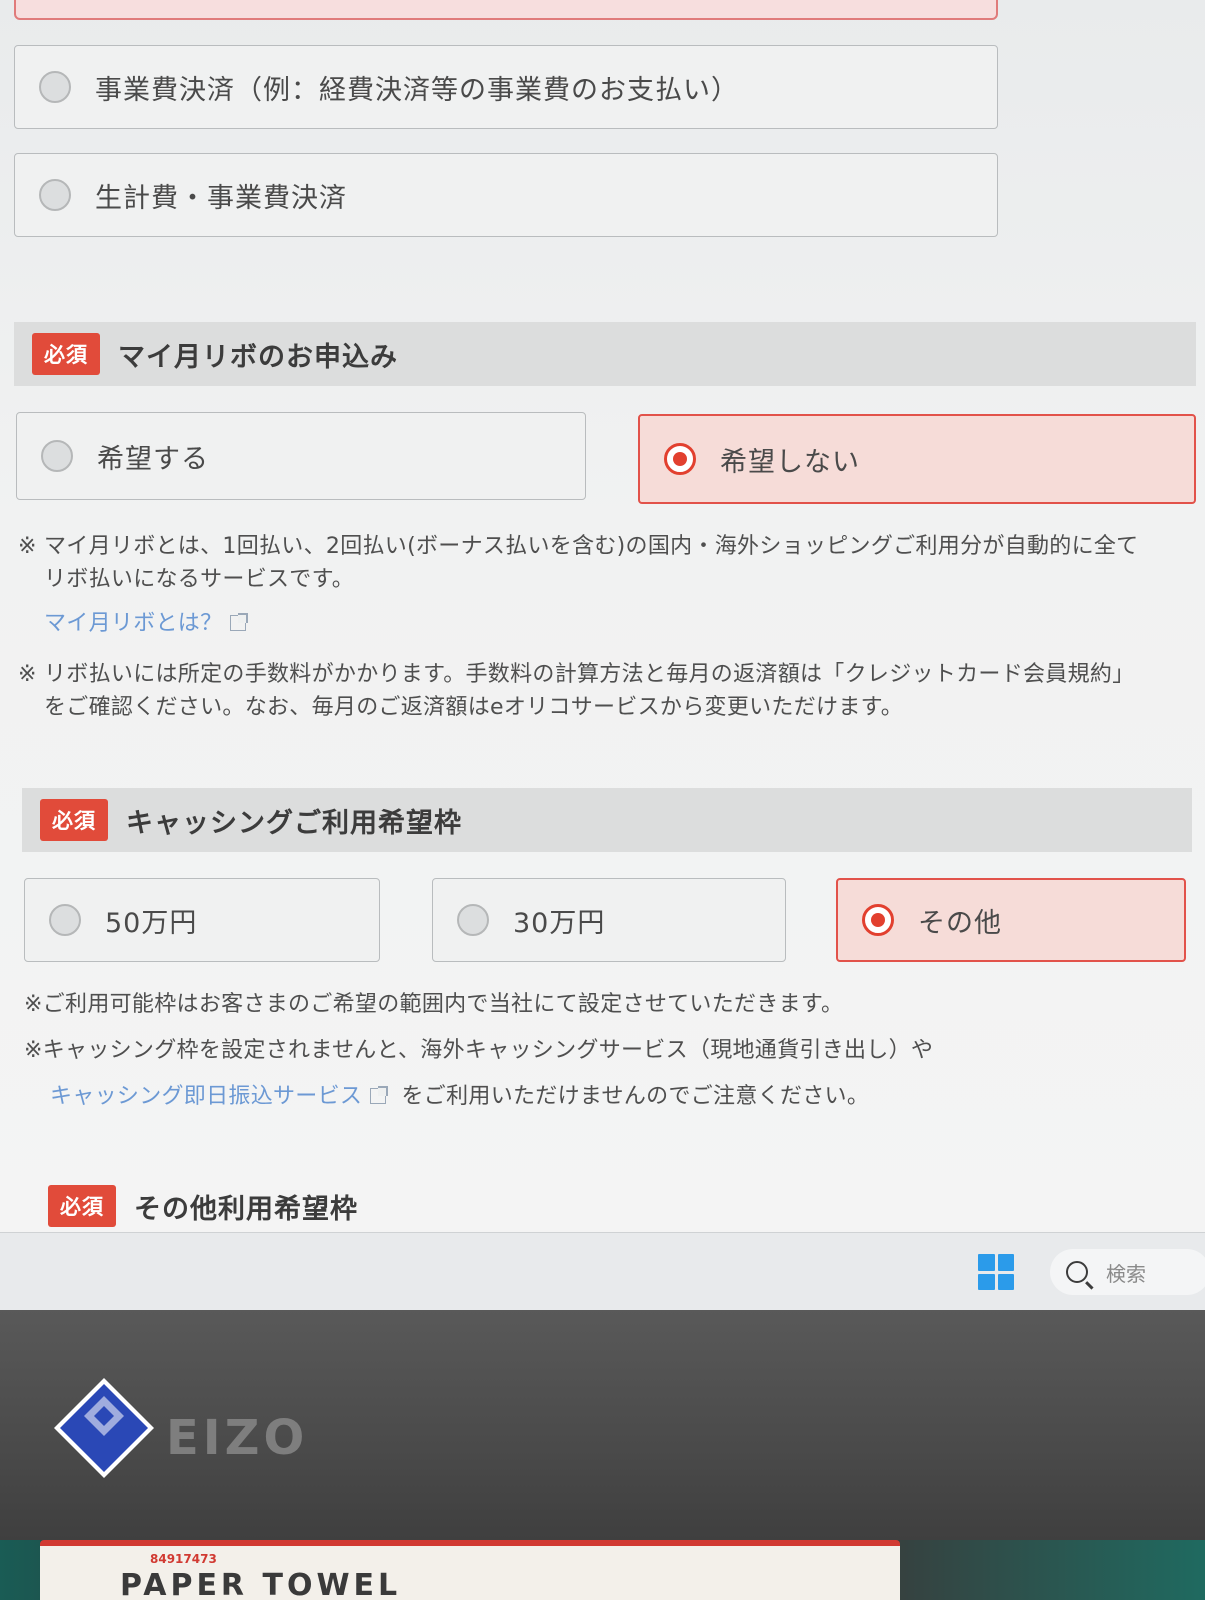 Image resolution: width=1205 pixels, height=1600 pixels. What do you see at coordinates (790, 462) in the screenshot?
I see `option-label: 希望しない` at bounding box center [790, 462].